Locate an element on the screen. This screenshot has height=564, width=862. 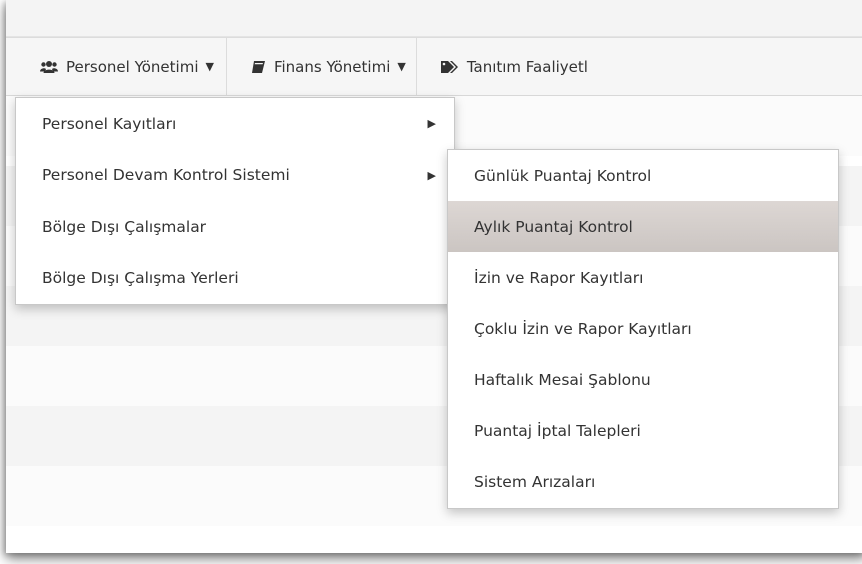
submenu-item-aylik-puantaj-kontrol: Aylık Puantaj Kontrol is located at coordinates (643, 226).